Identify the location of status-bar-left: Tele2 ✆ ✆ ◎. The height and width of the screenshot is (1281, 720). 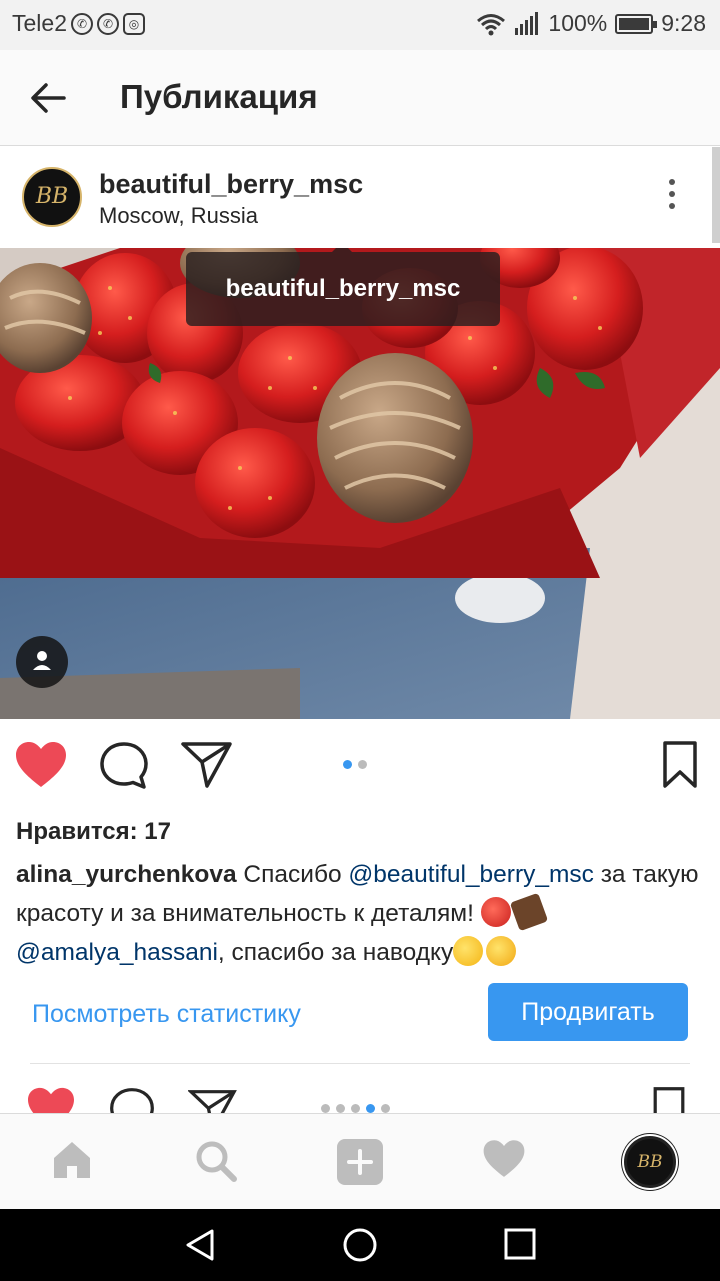
(78, 23).